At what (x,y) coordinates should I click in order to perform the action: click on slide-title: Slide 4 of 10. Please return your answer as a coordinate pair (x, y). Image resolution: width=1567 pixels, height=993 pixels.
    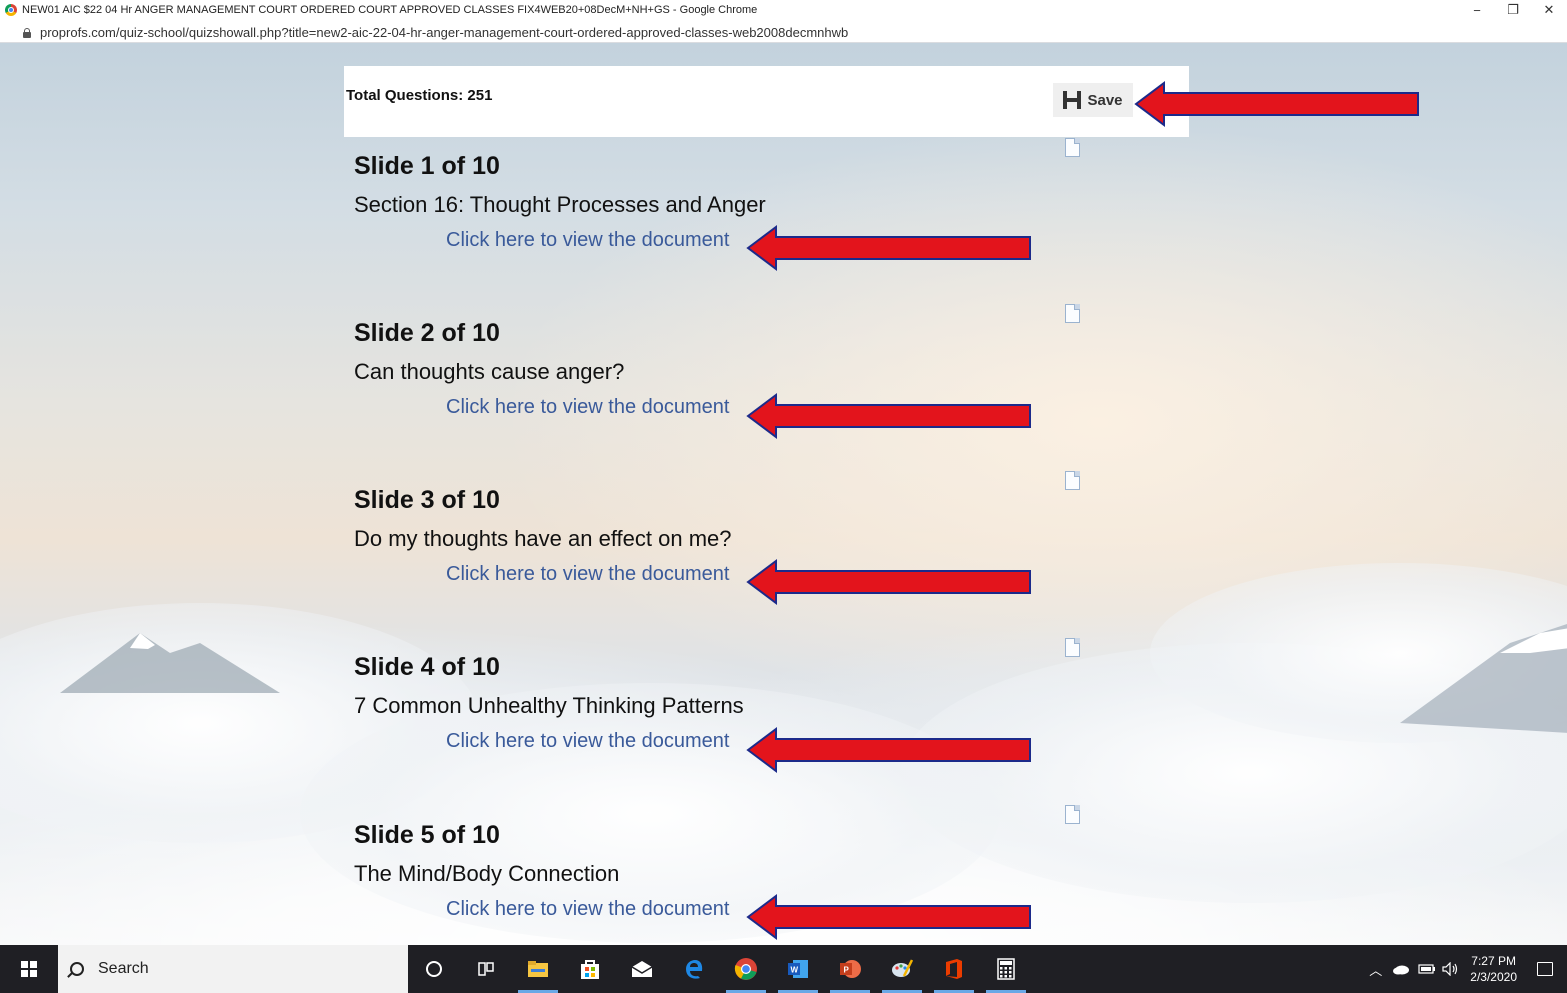
    Looking at the image, I should click on (427, 667).